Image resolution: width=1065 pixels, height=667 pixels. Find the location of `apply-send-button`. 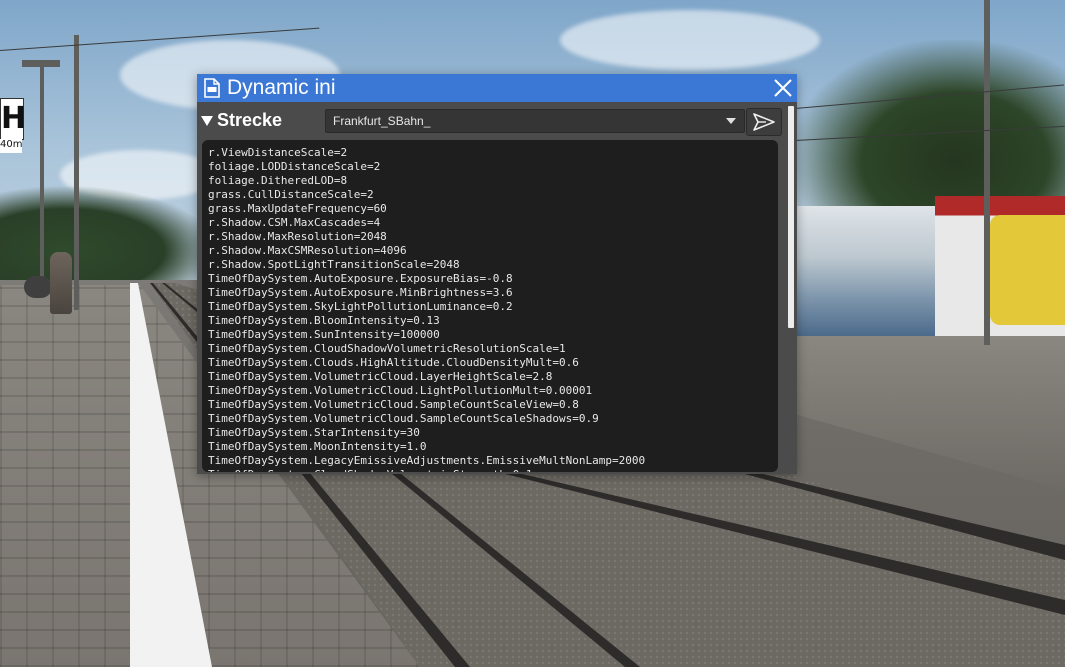

apply-send-button is located at coordinates (764, 122).